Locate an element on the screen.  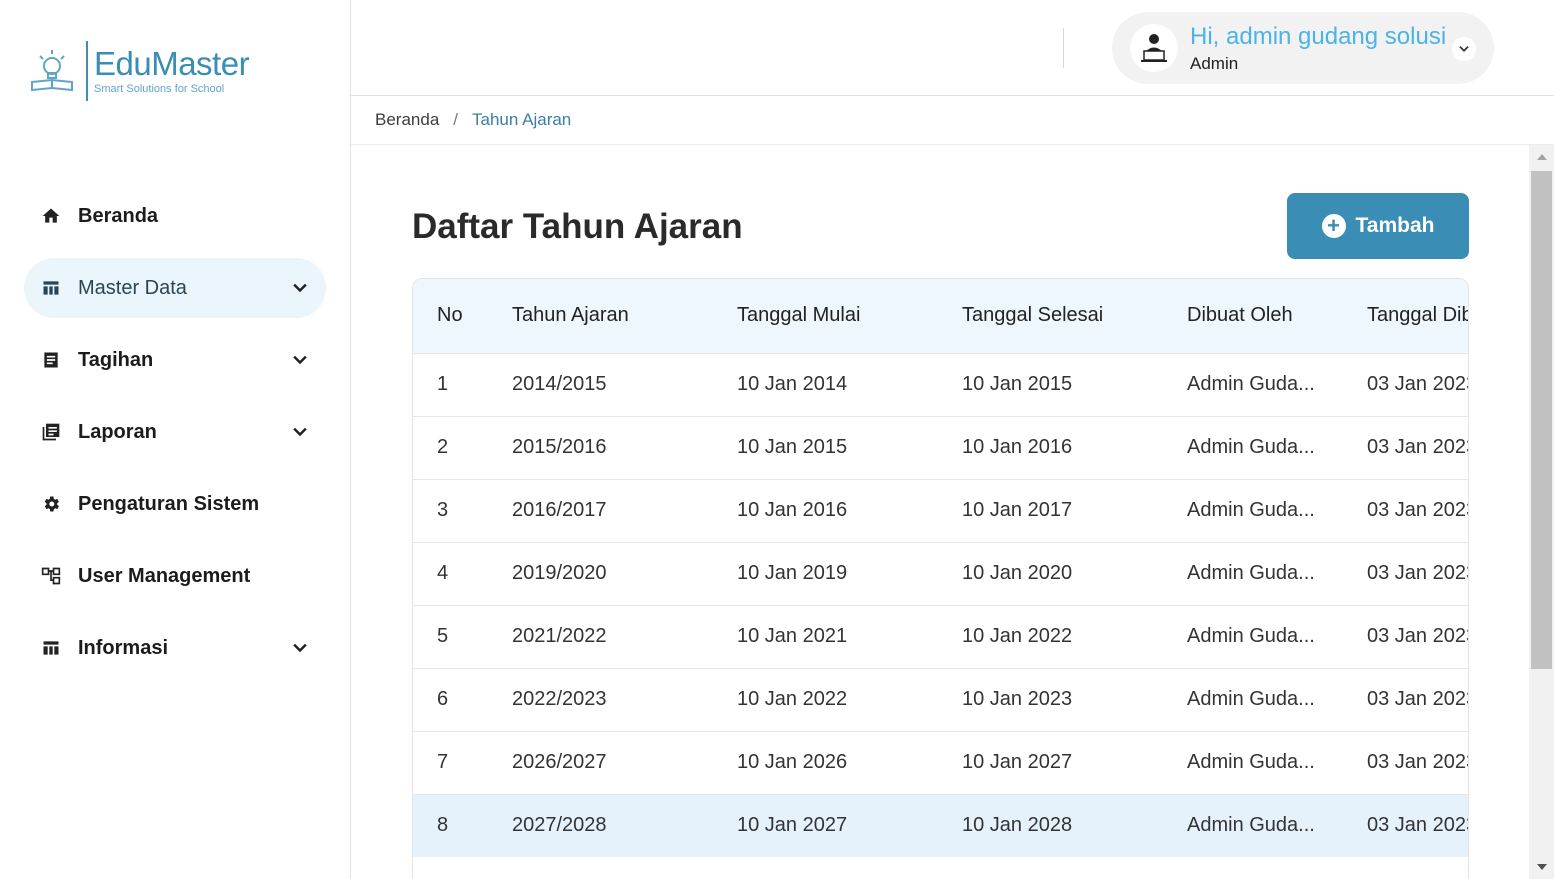
scrollbar-thumb is located at coordinates (1541, 420).